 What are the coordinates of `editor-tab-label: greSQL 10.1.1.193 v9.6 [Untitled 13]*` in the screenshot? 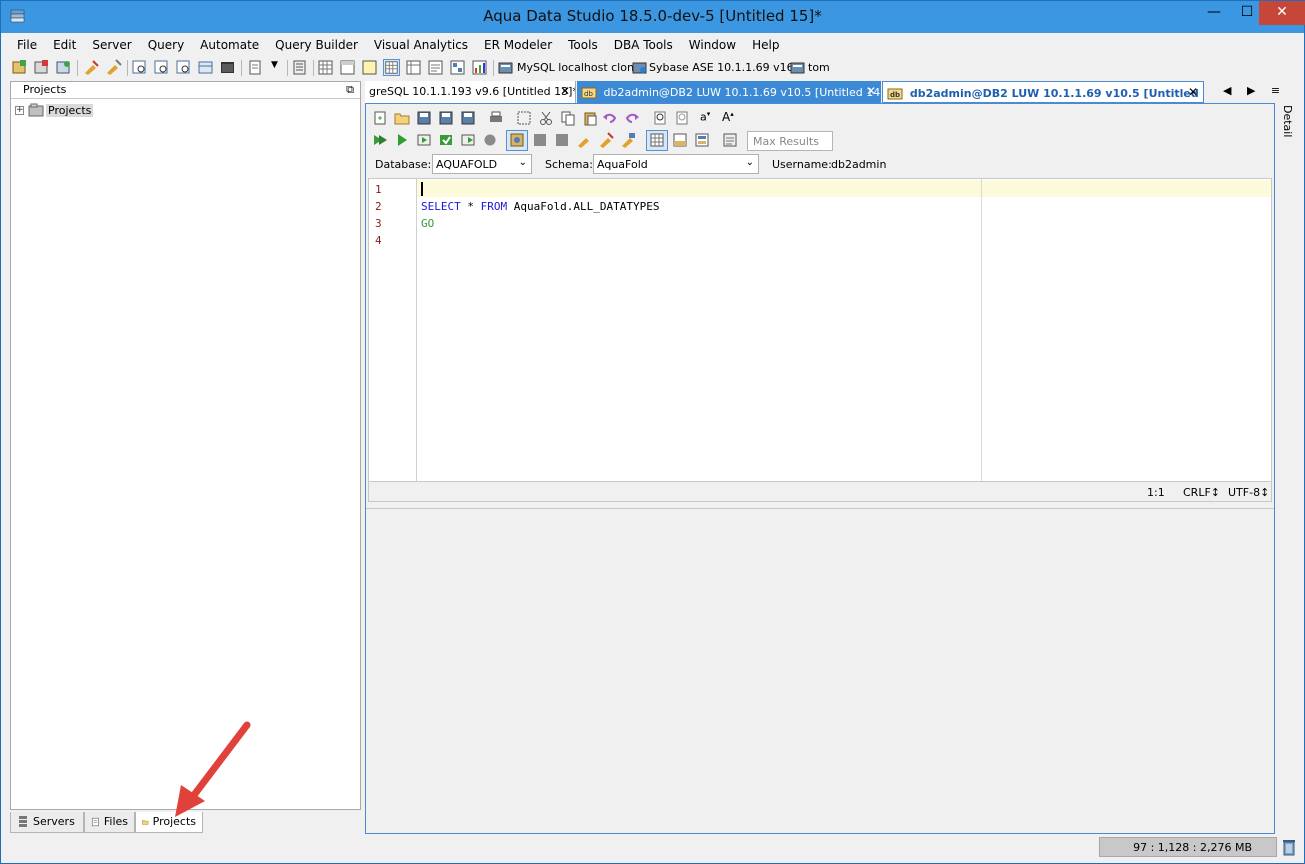 It's located at (472, 91).